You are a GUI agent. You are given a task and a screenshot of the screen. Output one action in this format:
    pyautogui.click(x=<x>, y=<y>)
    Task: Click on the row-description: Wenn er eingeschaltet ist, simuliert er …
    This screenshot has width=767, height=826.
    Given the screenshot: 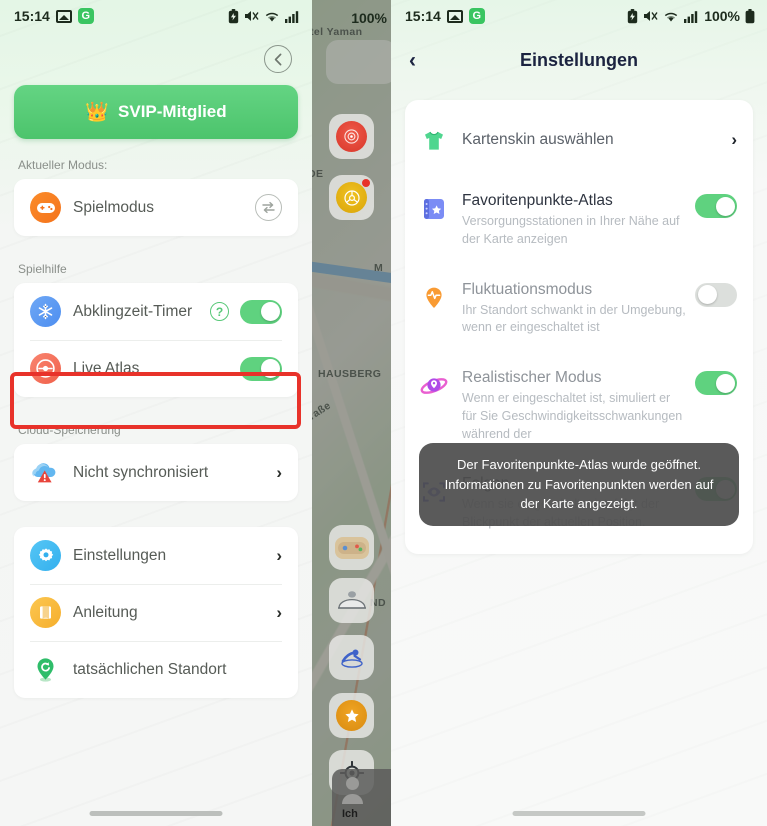 What is the action you would take?
    pyautogui.click(x=572, y=416)
    